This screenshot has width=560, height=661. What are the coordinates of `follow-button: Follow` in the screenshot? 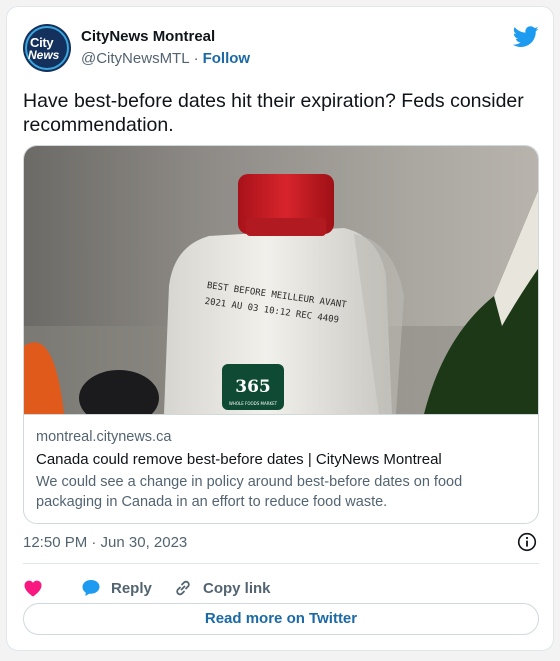 It's located at (227, 58).